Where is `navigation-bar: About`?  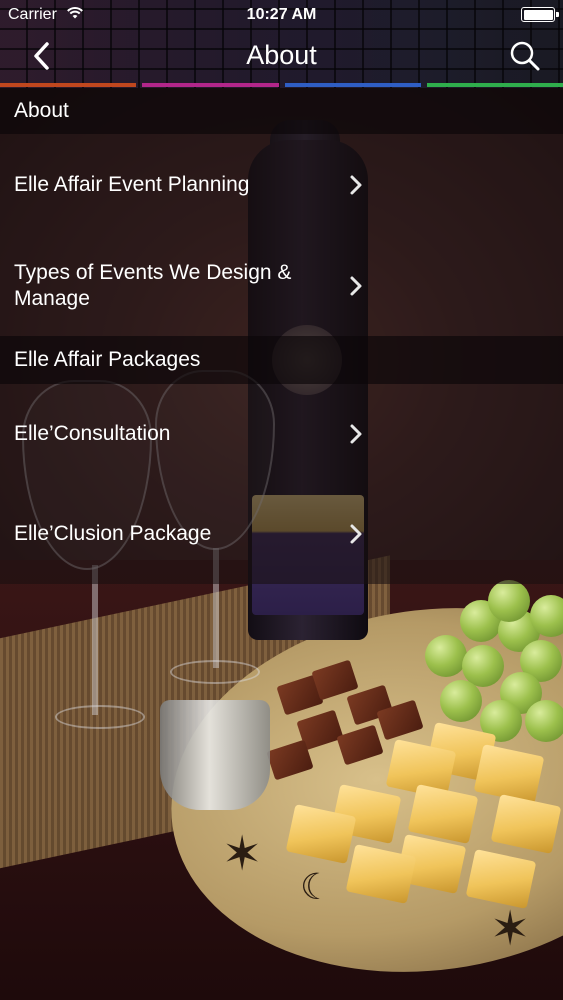
navigation-bar: About is located at coordinates (281, 56).